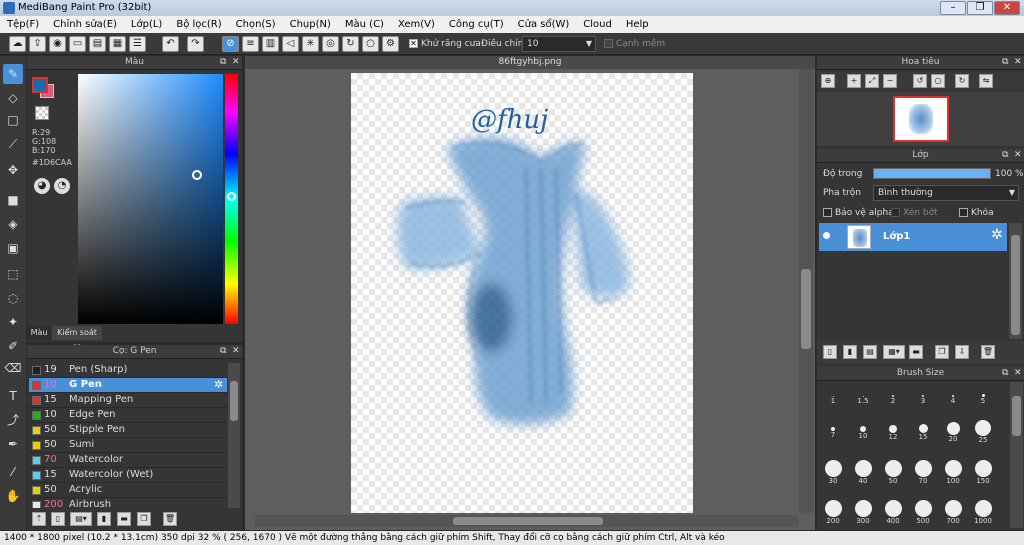 The height and width of the screenshot is (545, 1024). What do you see at coordinates (97, 44) in the screenshot?
I see `document-icon: ▤` at bounding box center [97, 44].